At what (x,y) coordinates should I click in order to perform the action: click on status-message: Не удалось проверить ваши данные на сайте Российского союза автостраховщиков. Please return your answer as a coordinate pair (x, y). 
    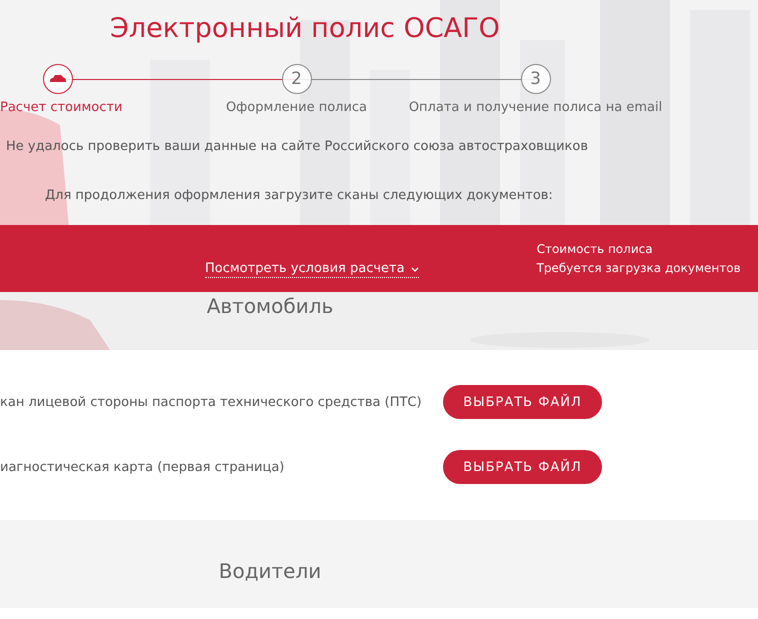
    Looking at the image, I should click on (297, 147).